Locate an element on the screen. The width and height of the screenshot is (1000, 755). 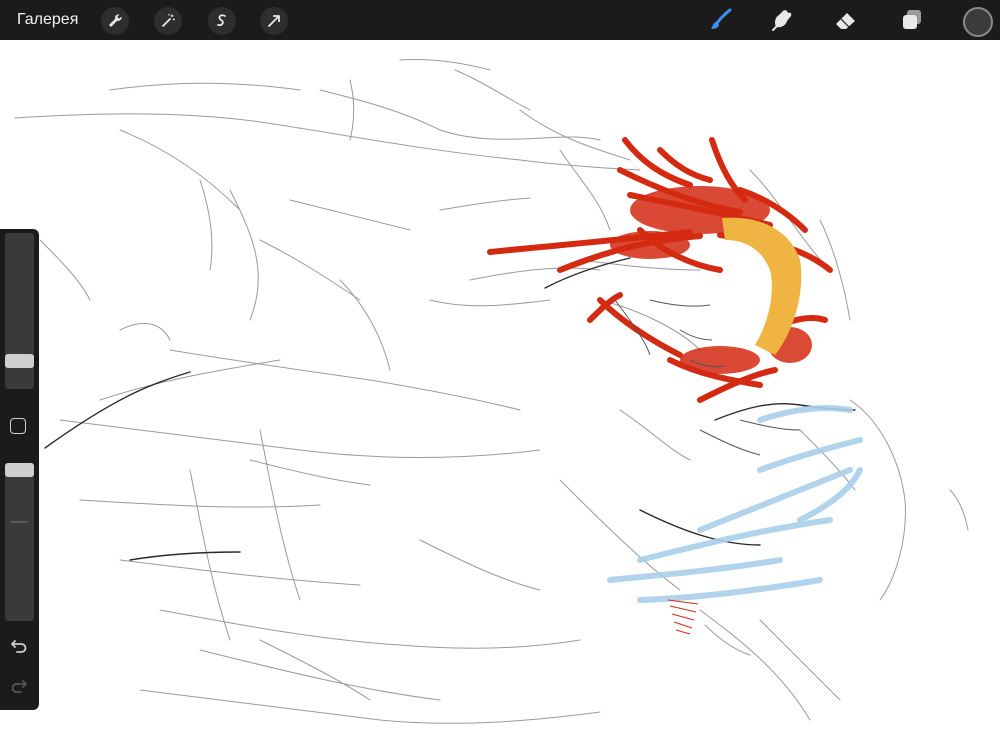
redo-icon is located at coordinates (19, 686).